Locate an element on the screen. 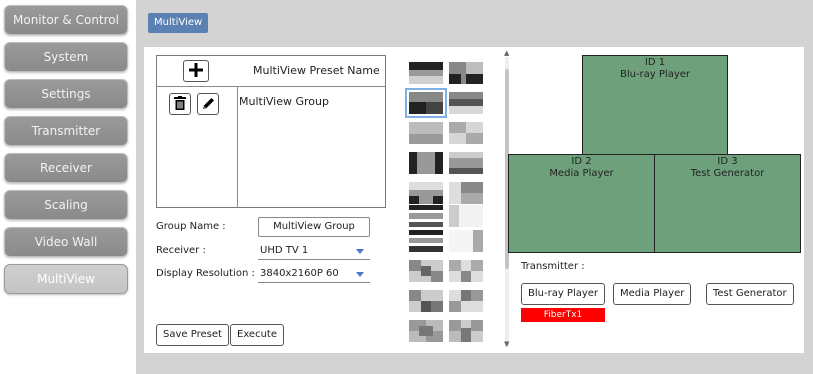 The image size is (813, 374). tab-multiview: MultiView is located at coordinates (178, 23).